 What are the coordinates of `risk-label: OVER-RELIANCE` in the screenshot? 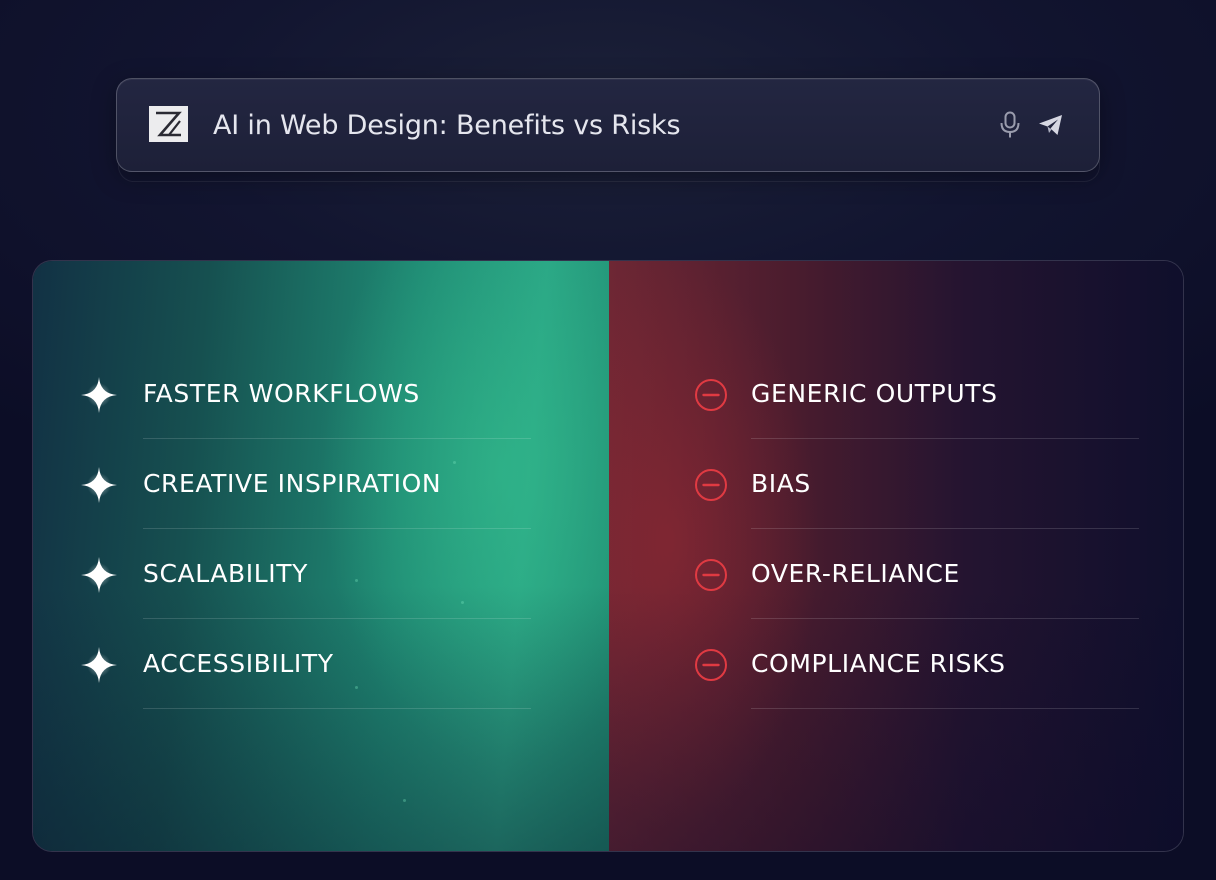 It's located at (855, 573).